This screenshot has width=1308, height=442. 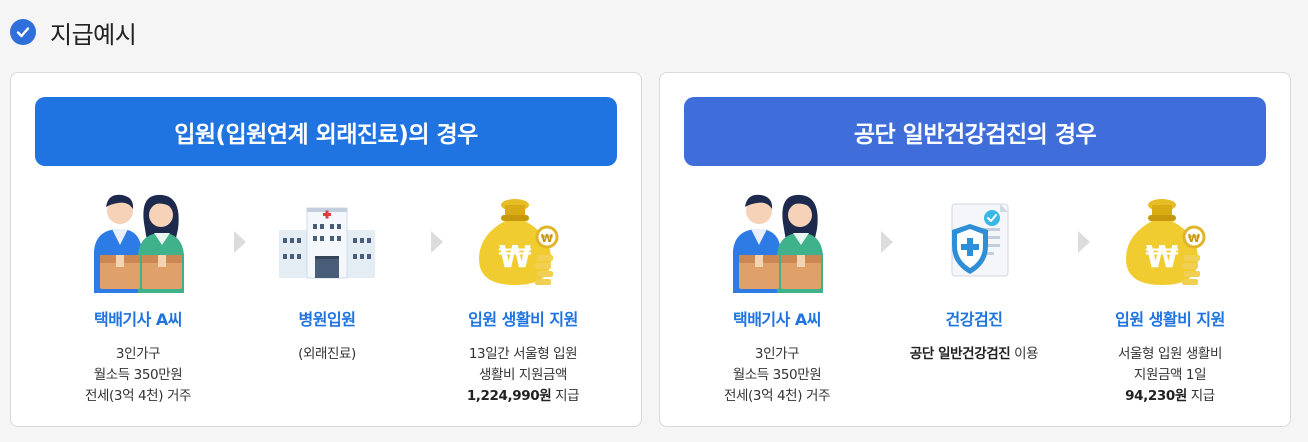 I want to click on amount-value: 94,230원, so click(x=1156, y=396).